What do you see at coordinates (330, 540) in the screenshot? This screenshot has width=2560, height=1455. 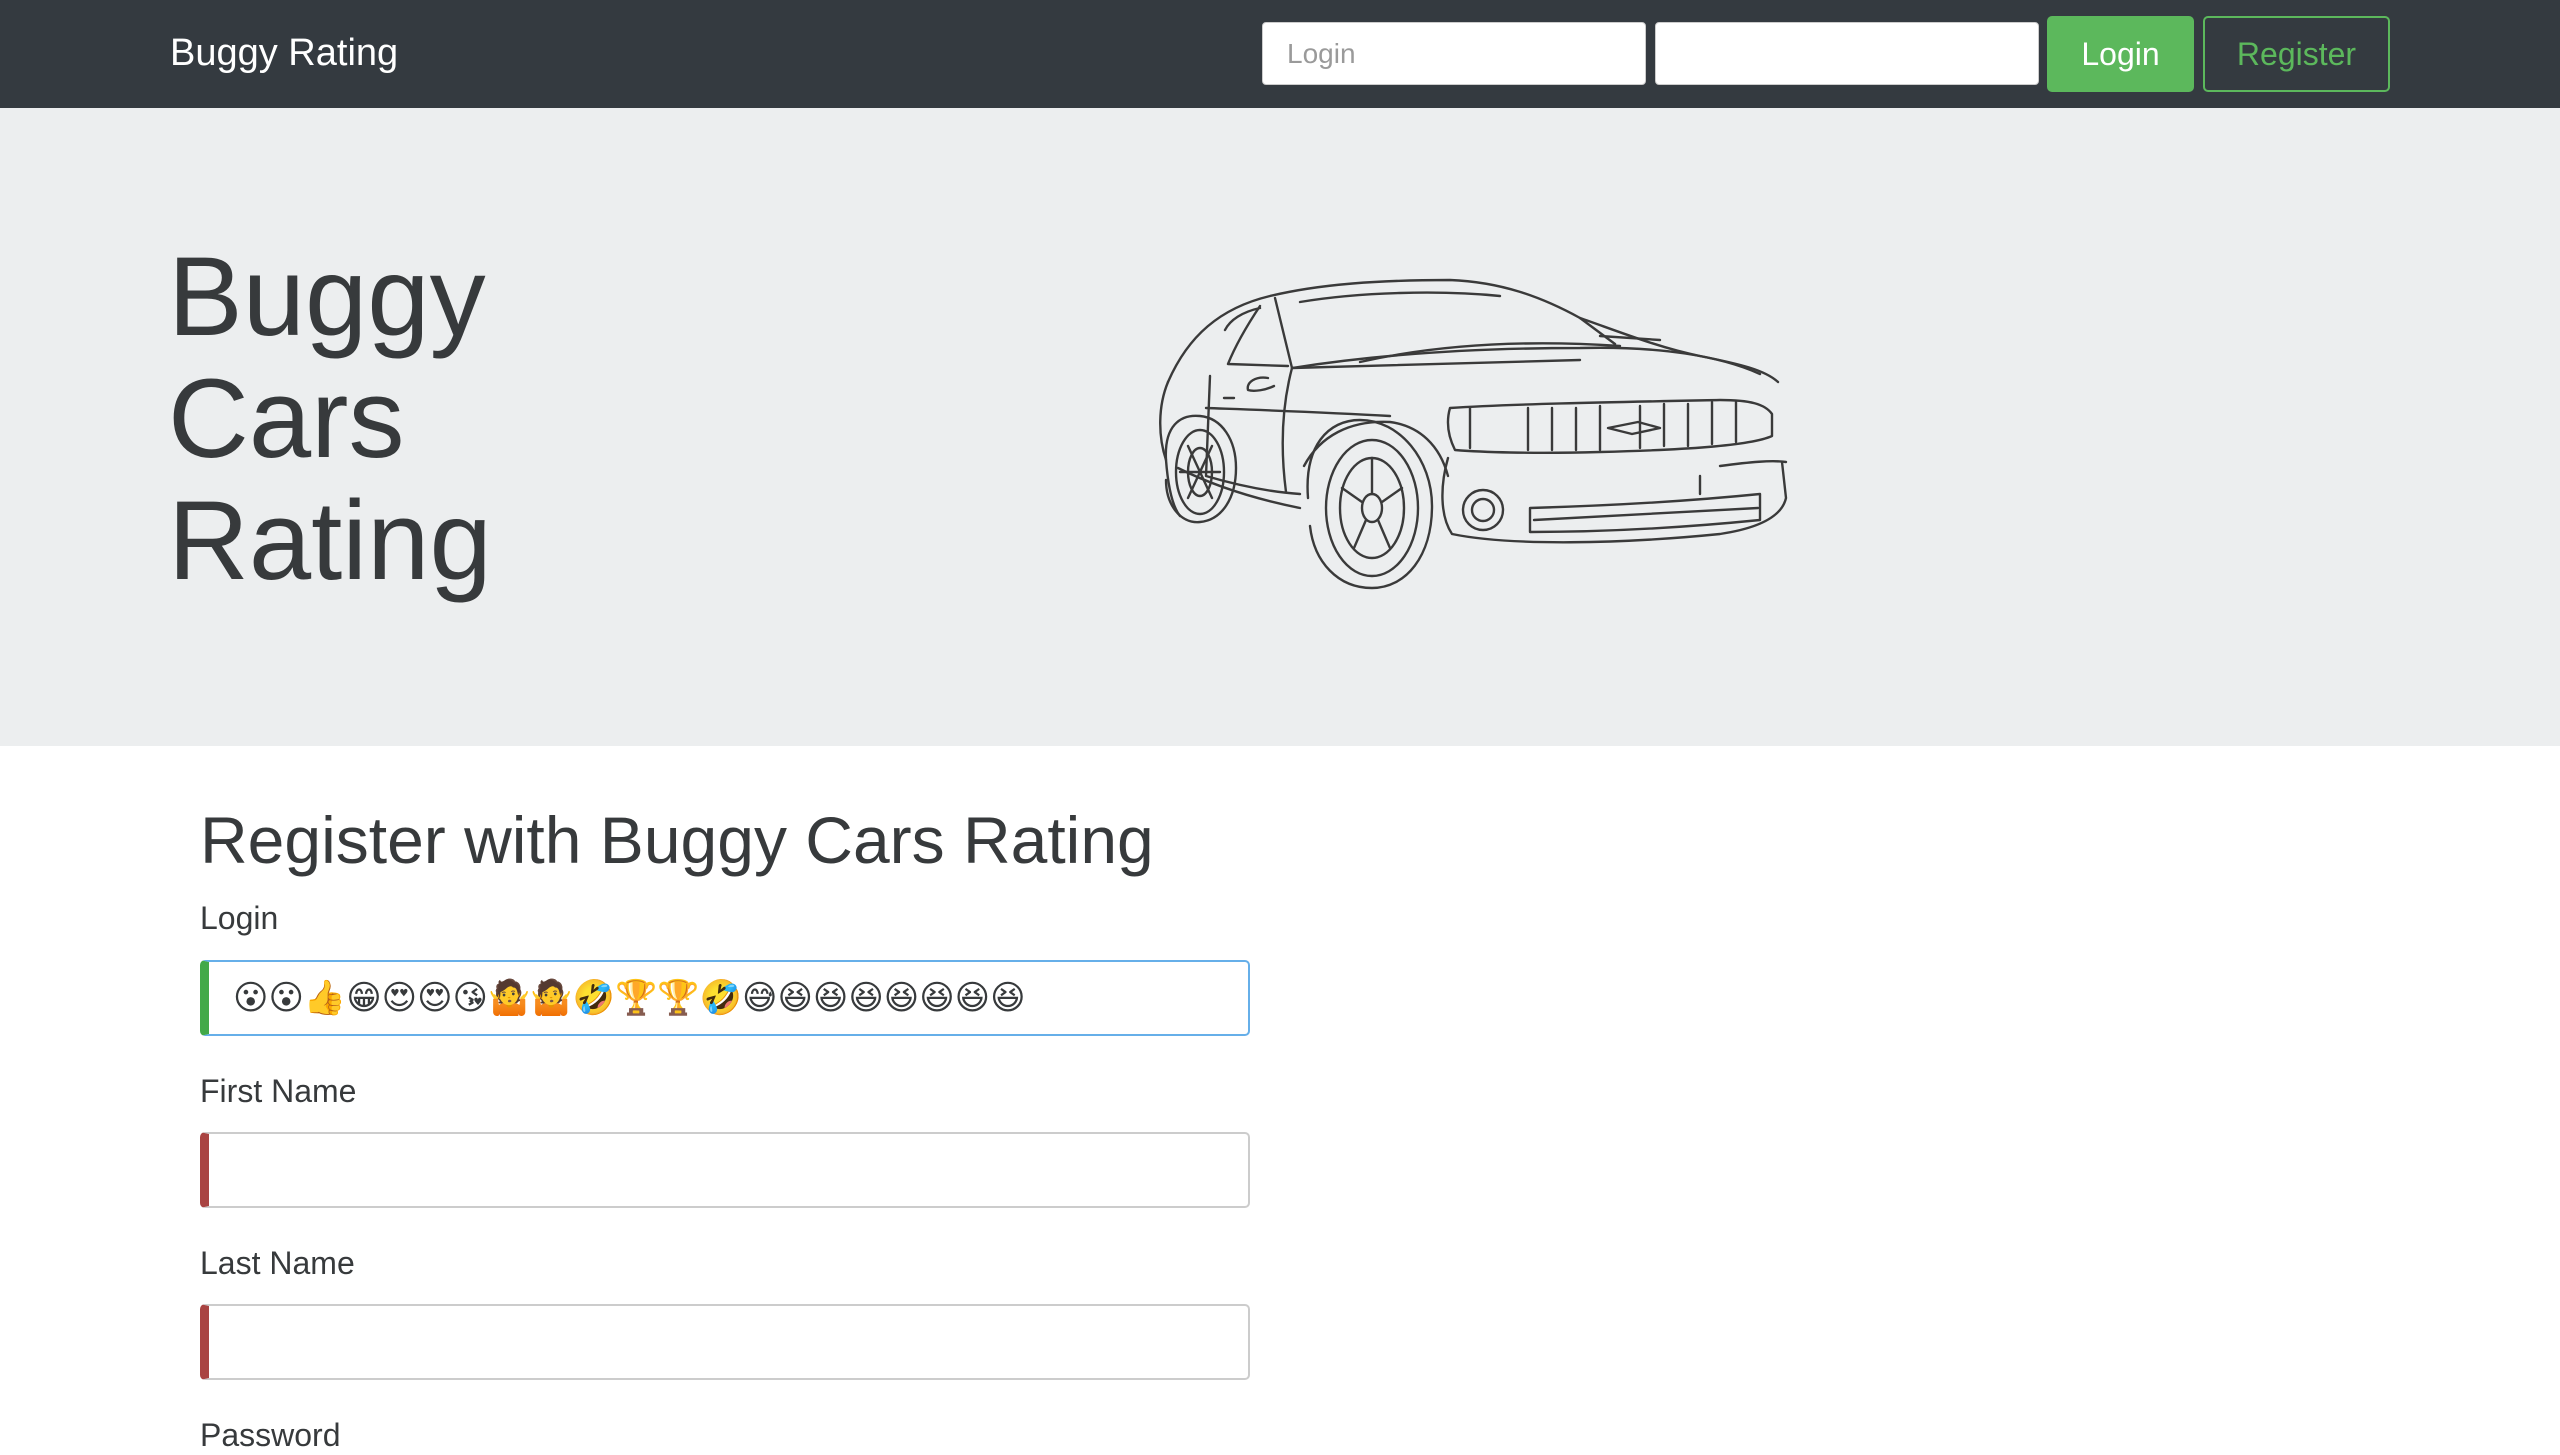 I see `hero-title-line: Rating` at bounding box center [330, 540].